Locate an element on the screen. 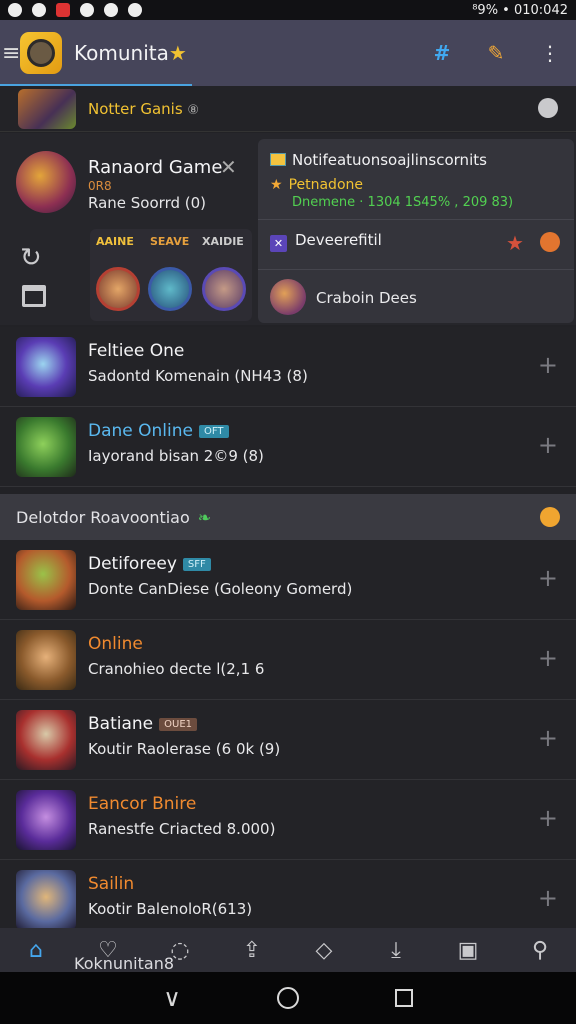  share-icon: ⇪ is located at coordinates (252, 950).